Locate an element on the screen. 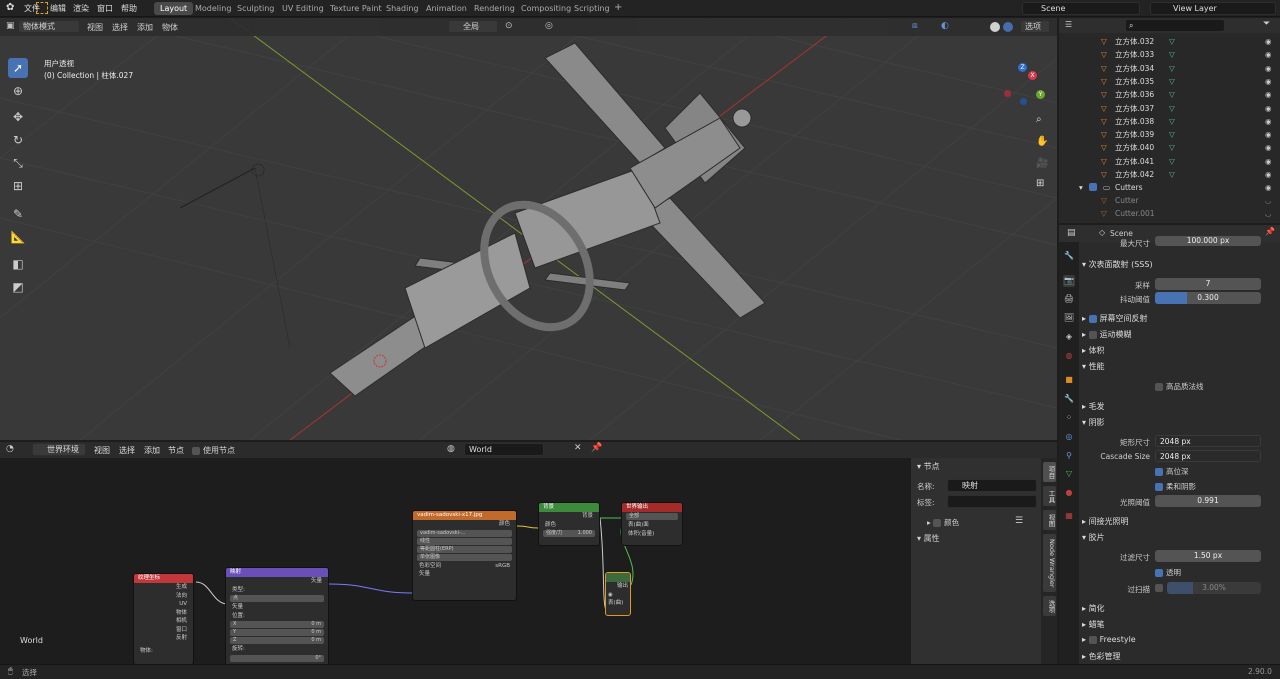  vp-menu-object: 物体 is located at coordinates (170, 27).